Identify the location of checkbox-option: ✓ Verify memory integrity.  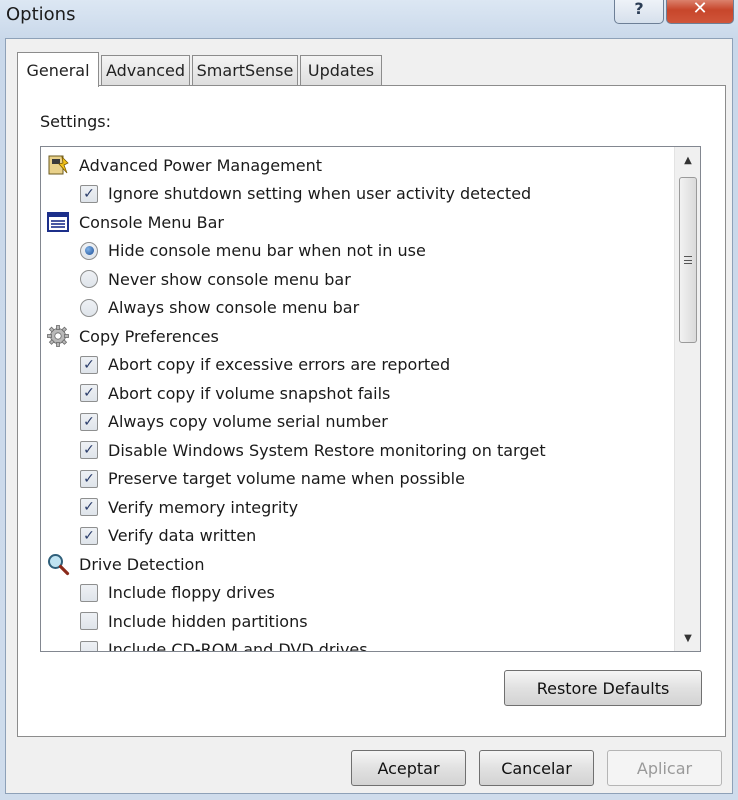
(355, 507).